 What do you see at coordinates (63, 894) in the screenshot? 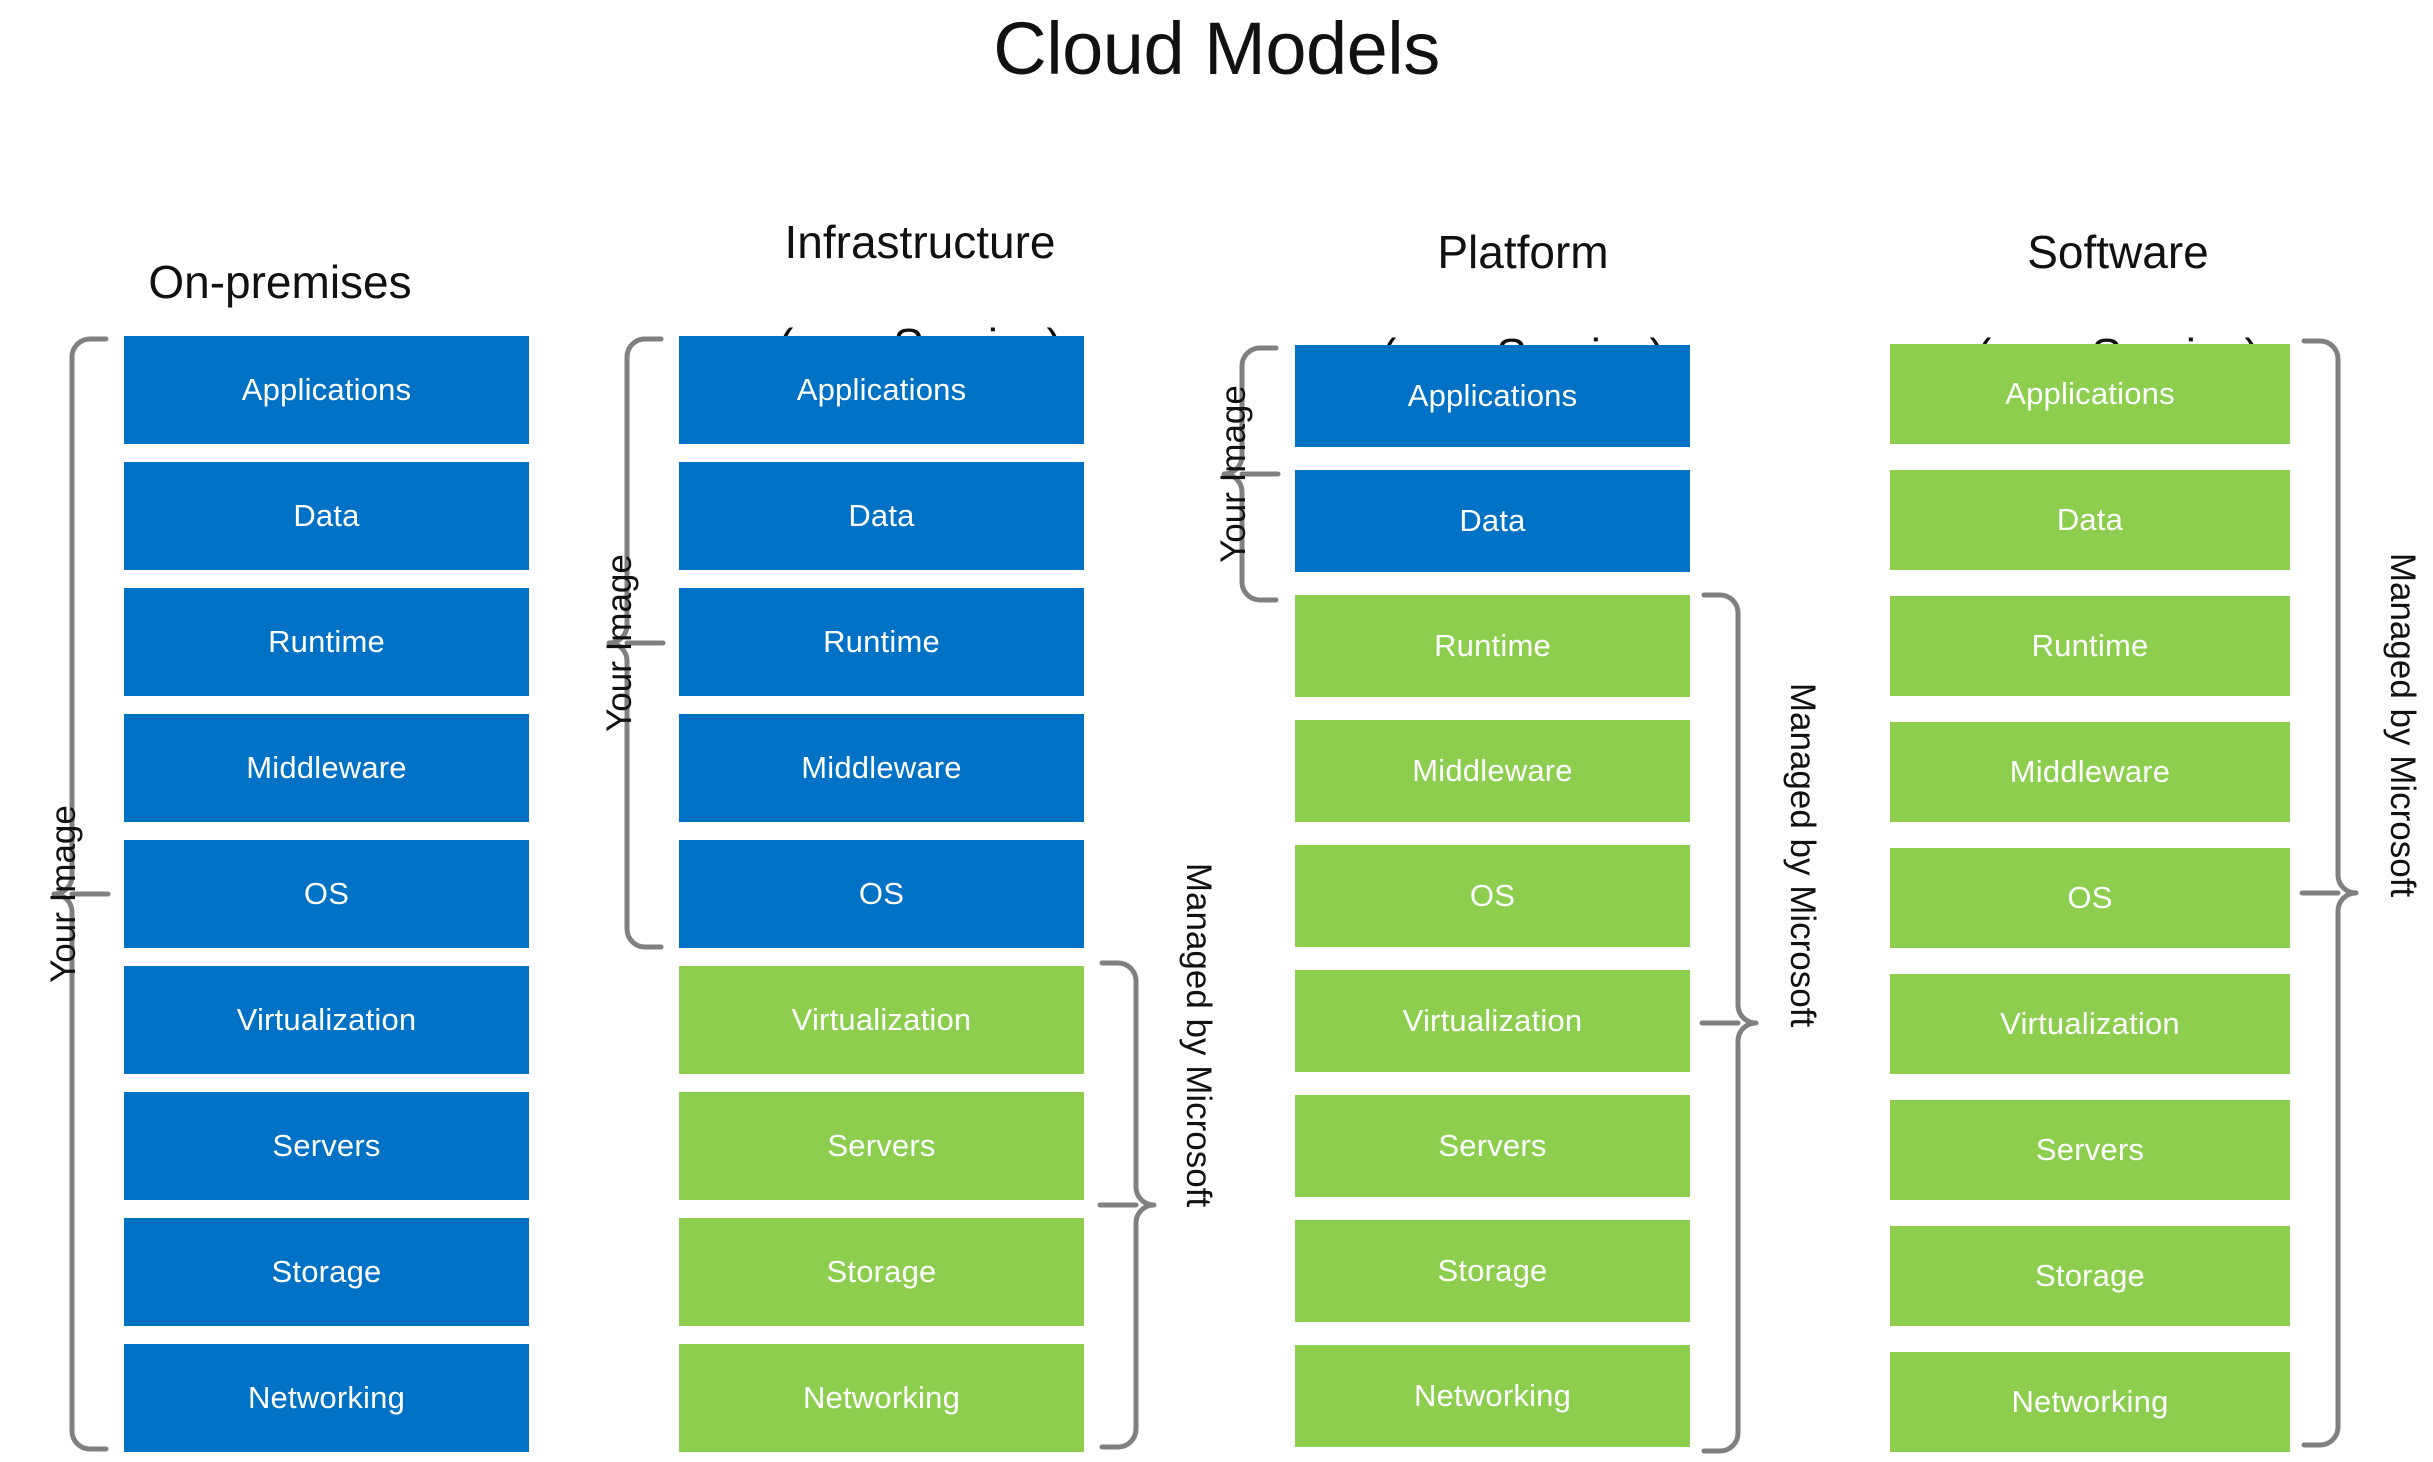
I see `brace-label-customer-on-premises: Your Image` at bounding box center [63, 894].